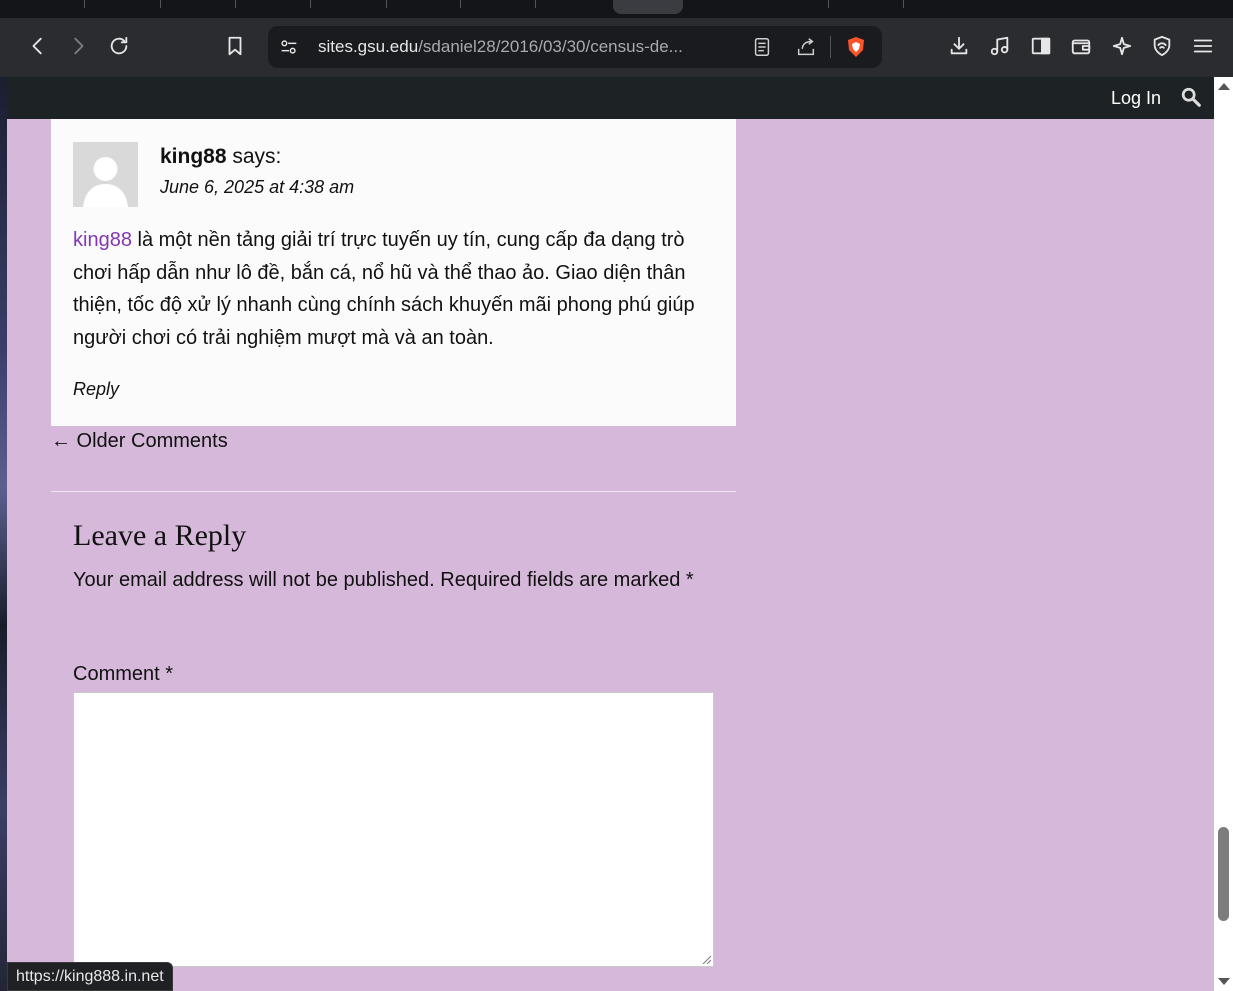  I want to click on older-comments-link: ← Older Comments, so click(139, 441).